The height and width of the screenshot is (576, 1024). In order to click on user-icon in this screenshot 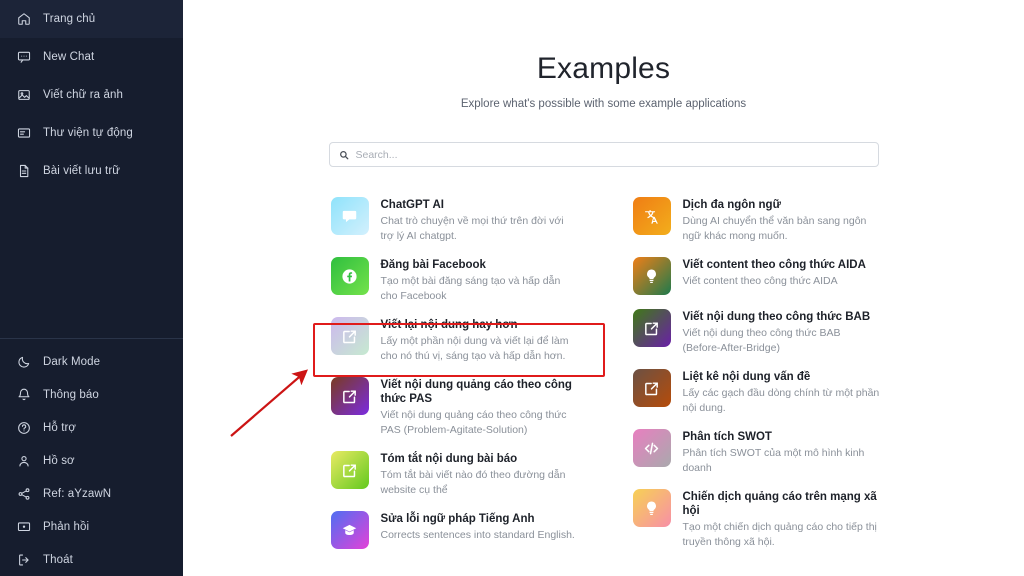, I will do `click(23, 460)`.